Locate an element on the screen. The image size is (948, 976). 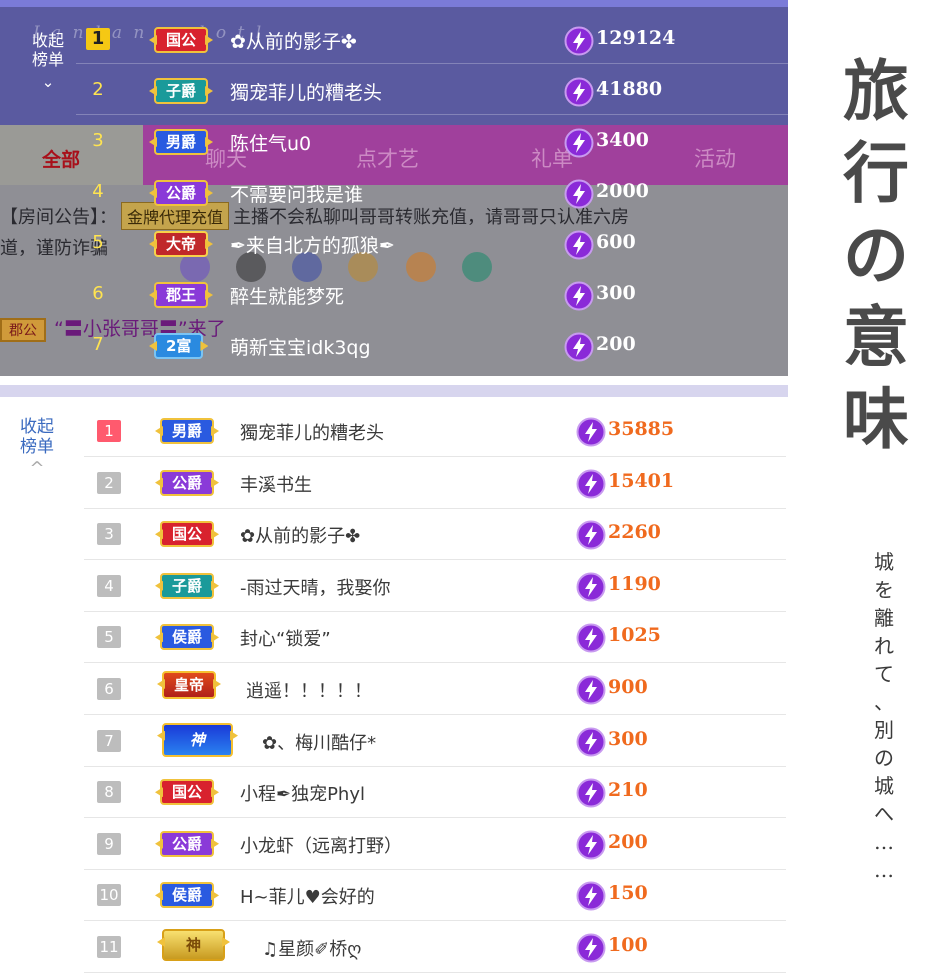
noble-title-badge: 郡王 is located at coordinates (181, 295).